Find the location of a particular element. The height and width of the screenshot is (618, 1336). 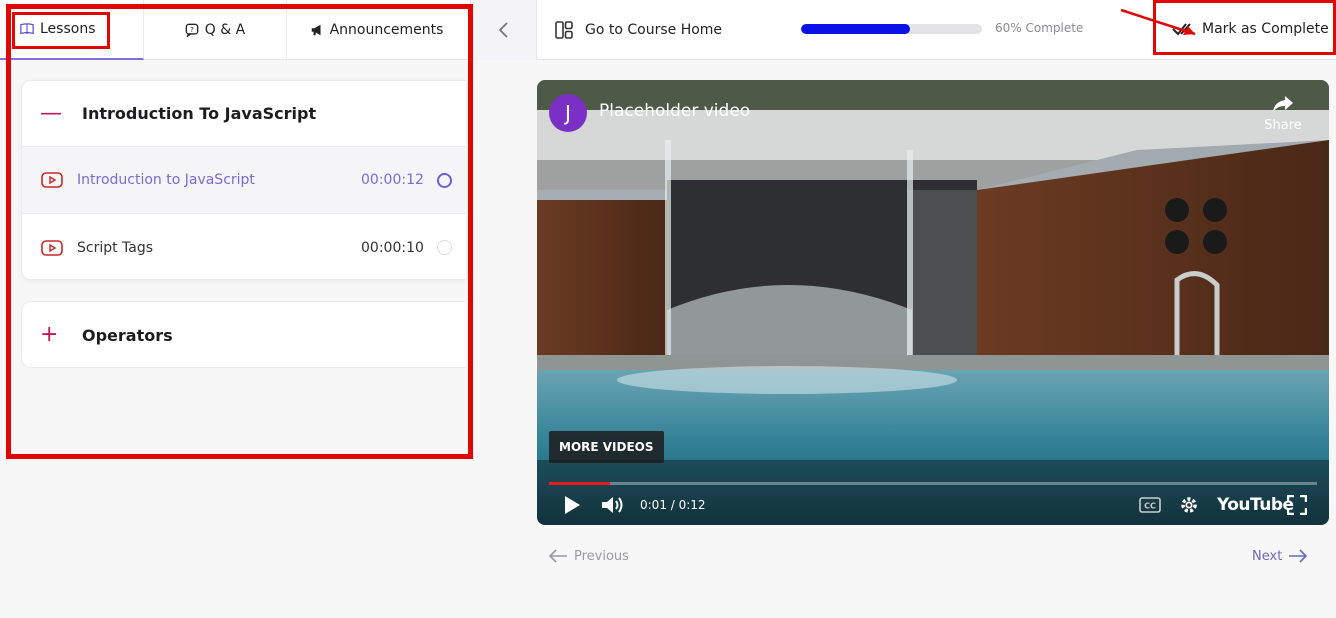

svg-text: CC is located at coordinates (1150, 506).